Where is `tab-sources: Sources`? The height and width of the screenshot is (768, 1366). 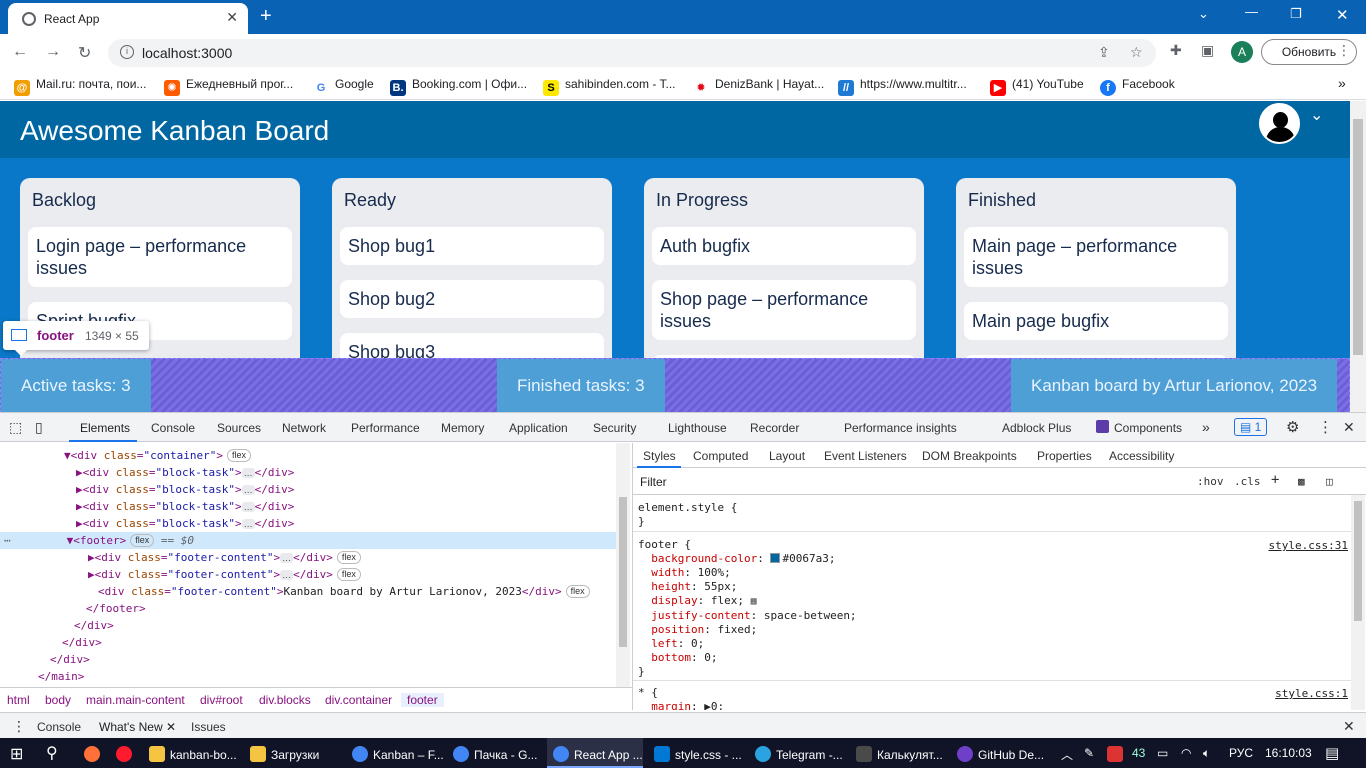 tab-sources: Sources is located at coordinates (239, 428).